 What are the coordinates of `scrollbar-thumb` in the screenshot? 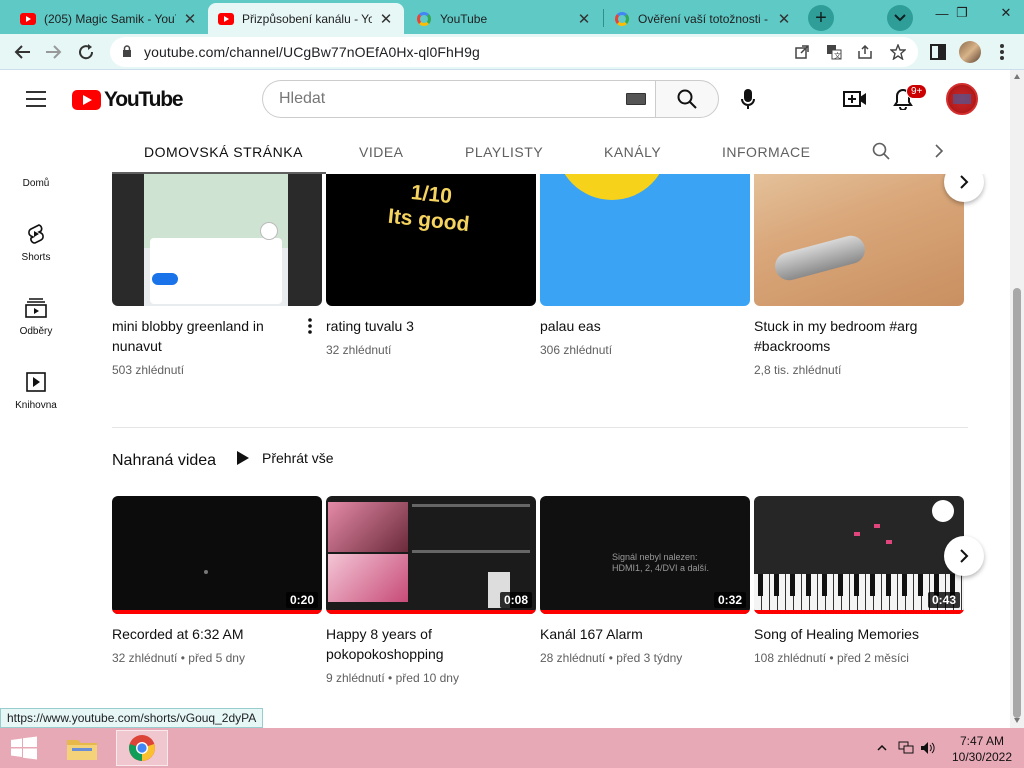 It's located at (1017, 503).